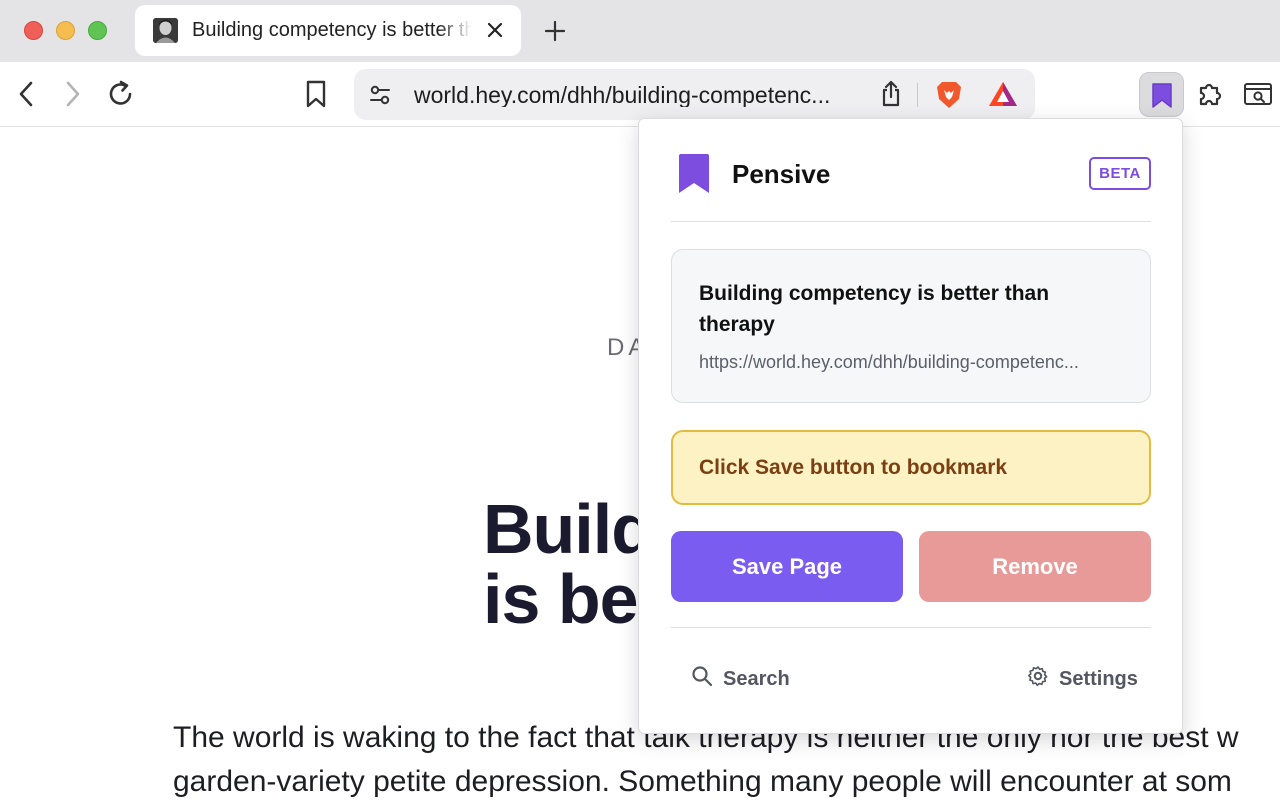  What do you see at coordinates (165, 30) in the screenshot?
I see `favicon-icon` at bounding box center [165, 30].